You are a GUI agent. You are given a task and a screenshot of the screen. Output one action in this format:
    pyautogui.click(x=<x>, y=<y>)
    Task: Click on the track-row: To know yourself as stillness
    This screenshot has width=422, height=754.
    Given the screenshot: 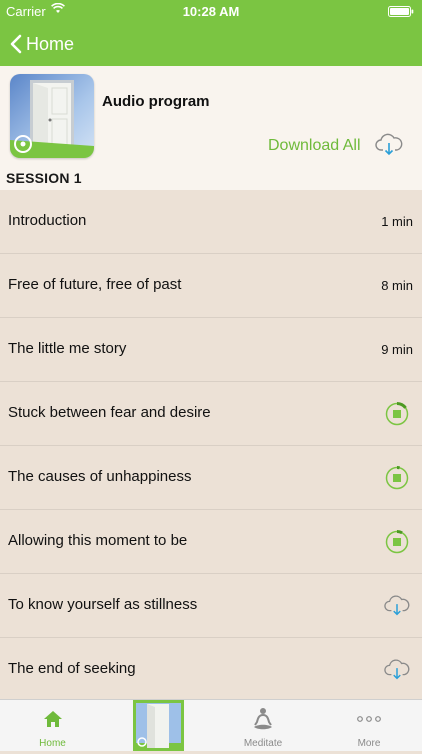 What is the action you would take?
    pyautogui.click(x=211, y=606)
    